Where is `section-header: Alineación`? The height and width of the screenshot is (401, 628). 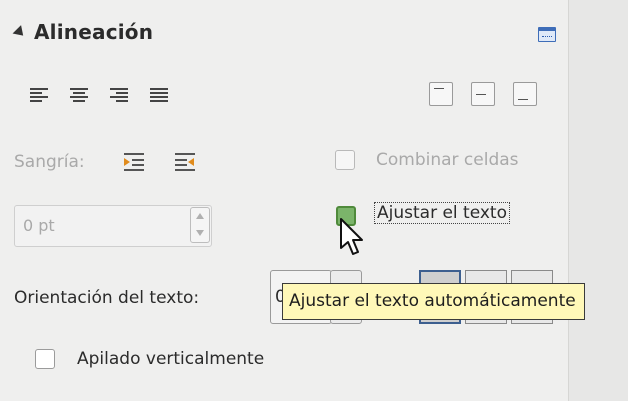 section-header: Alineación is located at coordinates (83, 32).